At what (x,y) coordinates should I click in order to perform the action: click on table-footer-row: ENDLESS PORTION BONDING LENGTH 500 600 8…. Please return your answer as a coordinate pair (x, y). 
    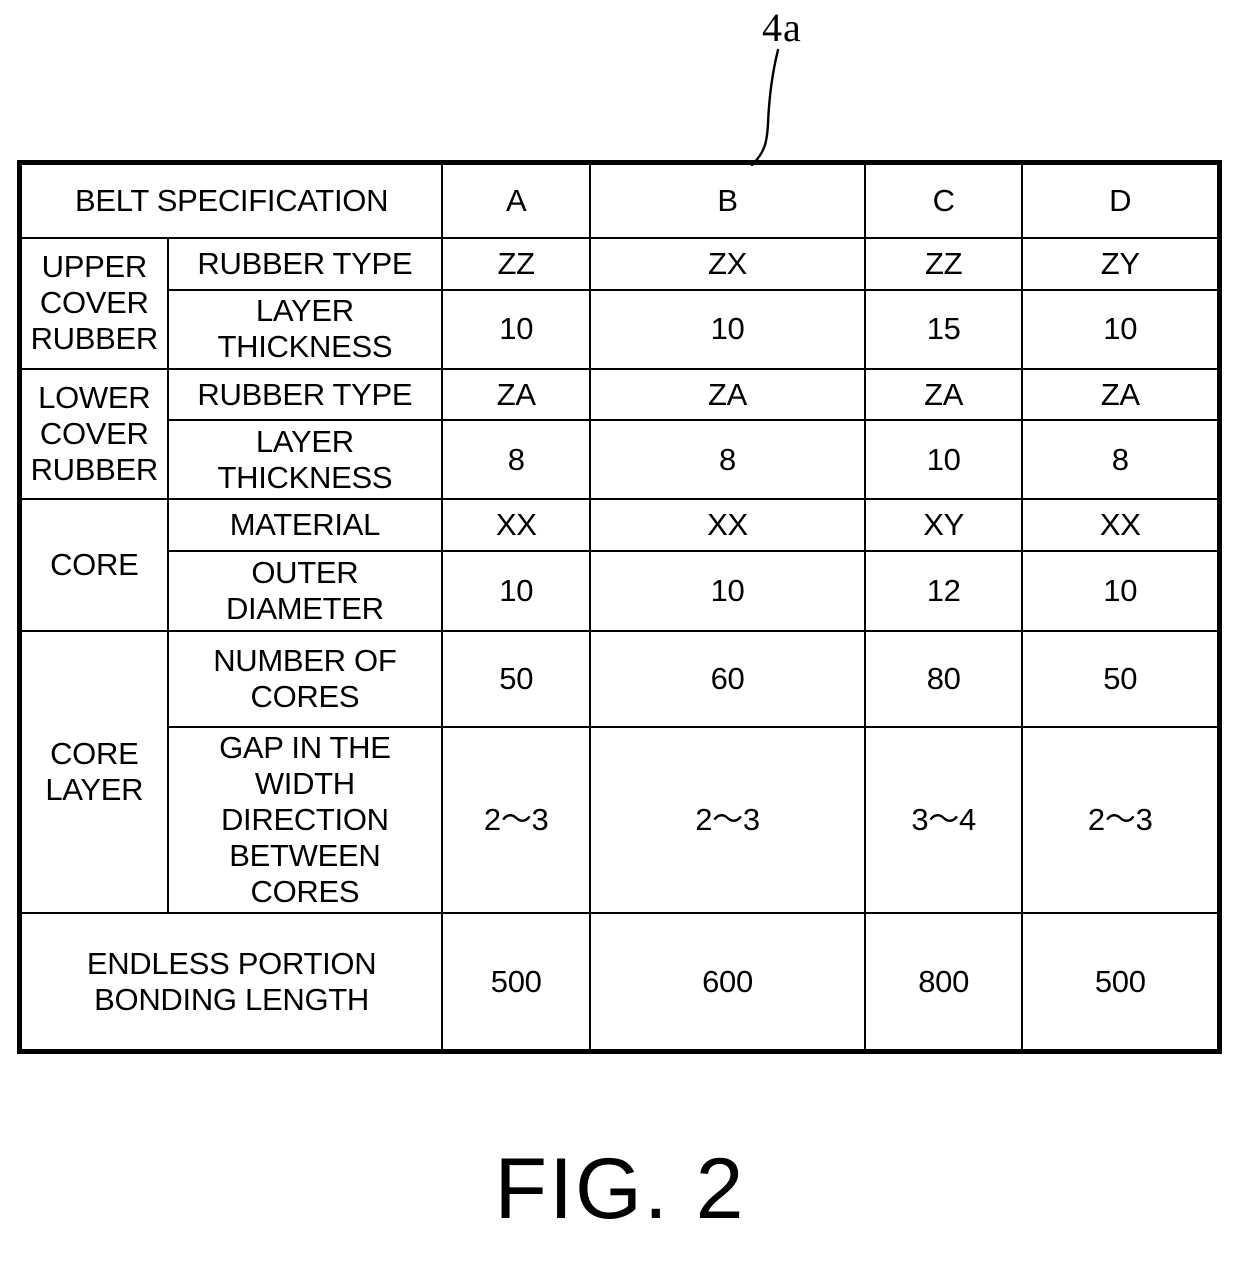
    Looking at the image, I should click on (619, 982).